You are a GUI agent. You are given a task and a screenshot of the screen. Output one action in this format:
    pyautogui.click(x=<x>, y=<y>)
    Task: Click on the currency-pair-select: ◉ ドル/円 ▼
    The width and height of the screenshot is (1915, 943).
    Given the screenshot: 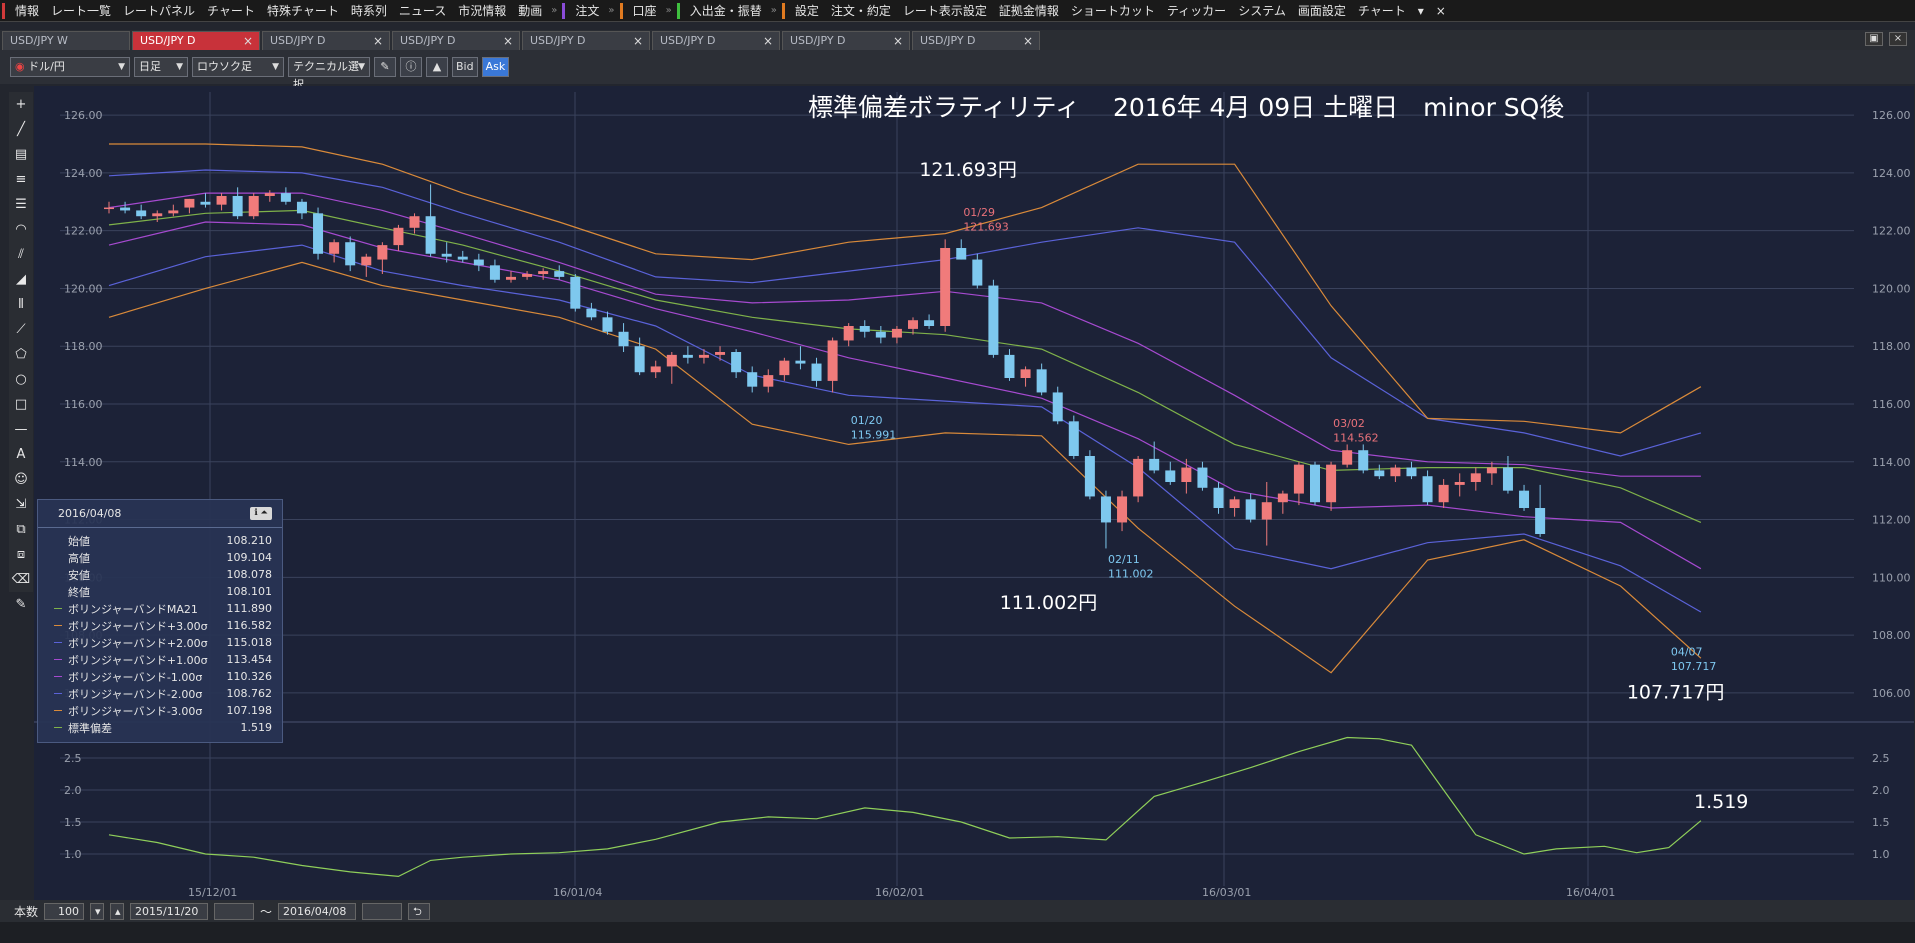 What is the action you would take?
    pyautogui.click(x=70, y=67)
    